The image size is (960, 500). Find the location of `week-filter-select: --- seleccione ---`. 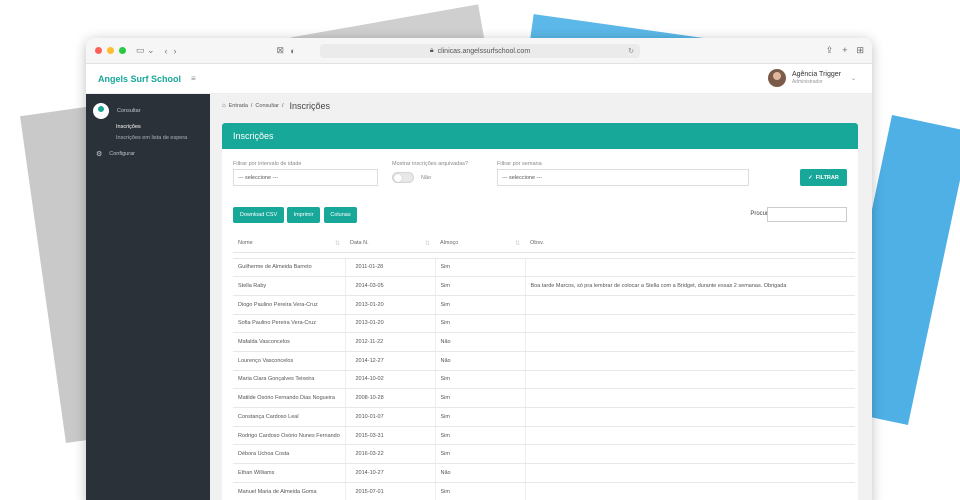

week-filter-select: --- seleccione --- is located at coordinates (623, 177).